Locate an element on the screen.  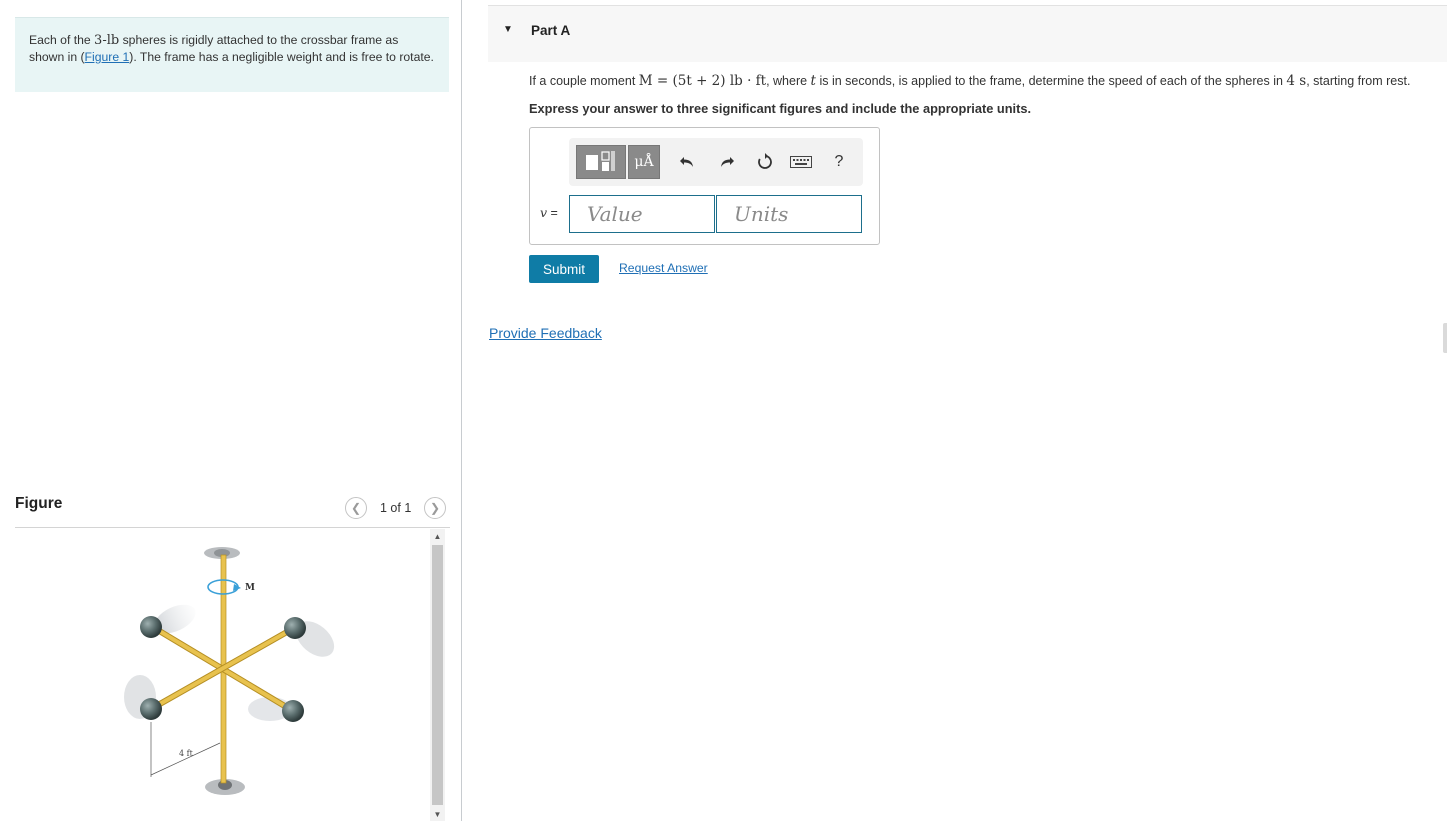
caret-down-icon: ▼ is located at coordinates (508, 29).